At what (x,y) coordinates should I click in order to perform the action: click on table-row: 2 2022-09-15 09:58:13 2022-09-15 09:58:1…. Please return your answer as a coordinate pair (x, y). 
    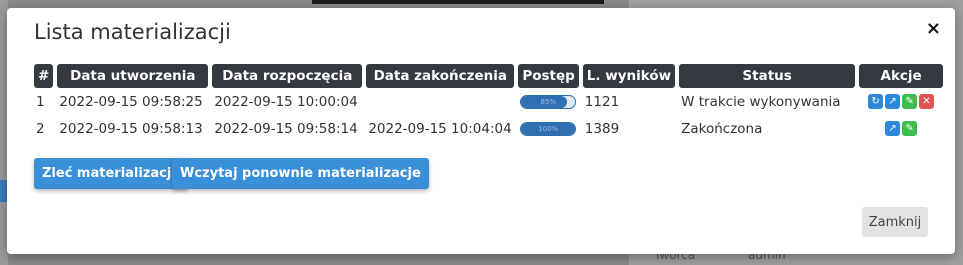
    Looking at the image, I should click on (488, 128).